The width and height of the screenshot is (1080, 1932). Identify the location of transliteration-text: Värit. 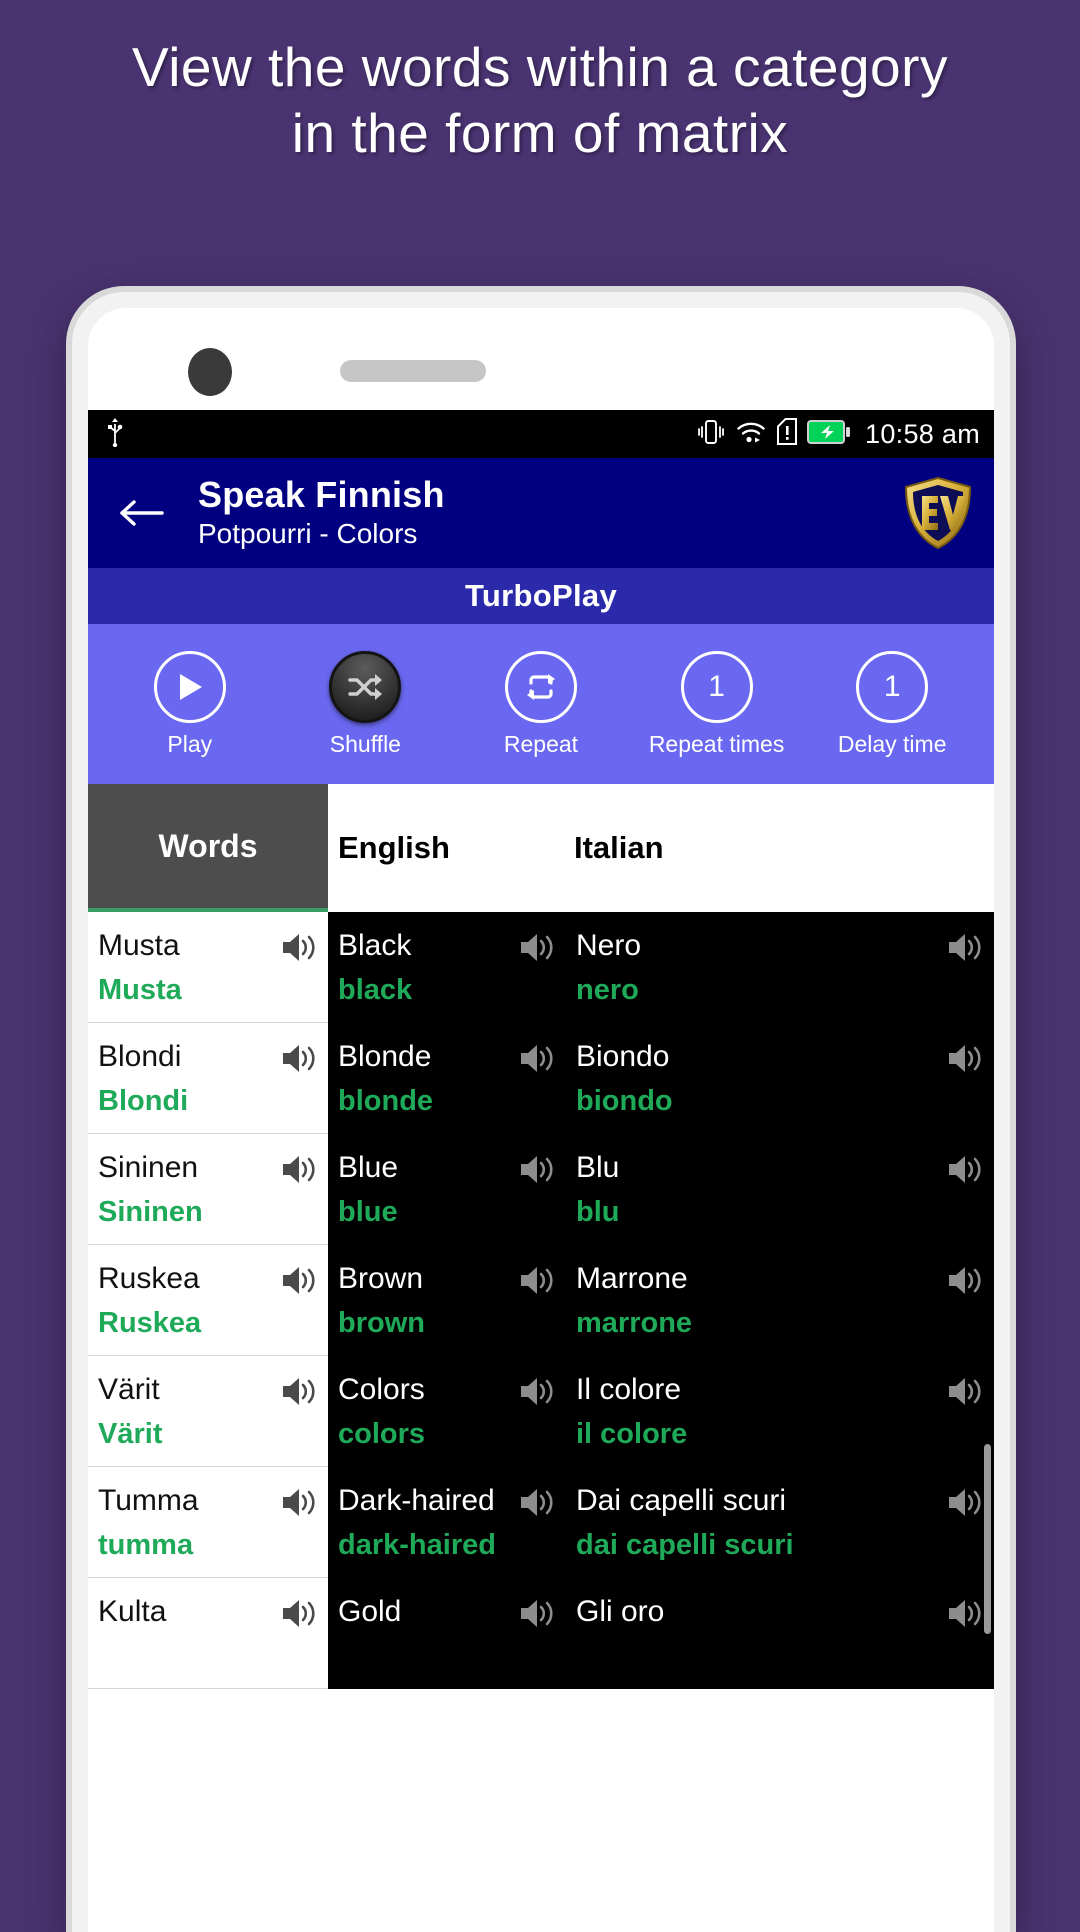
(130, 1434).